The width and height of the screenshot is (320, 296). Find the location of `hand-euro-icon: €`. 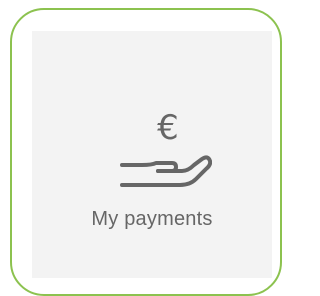

hand-euro-icon: € is located at coordinates (166, 147).